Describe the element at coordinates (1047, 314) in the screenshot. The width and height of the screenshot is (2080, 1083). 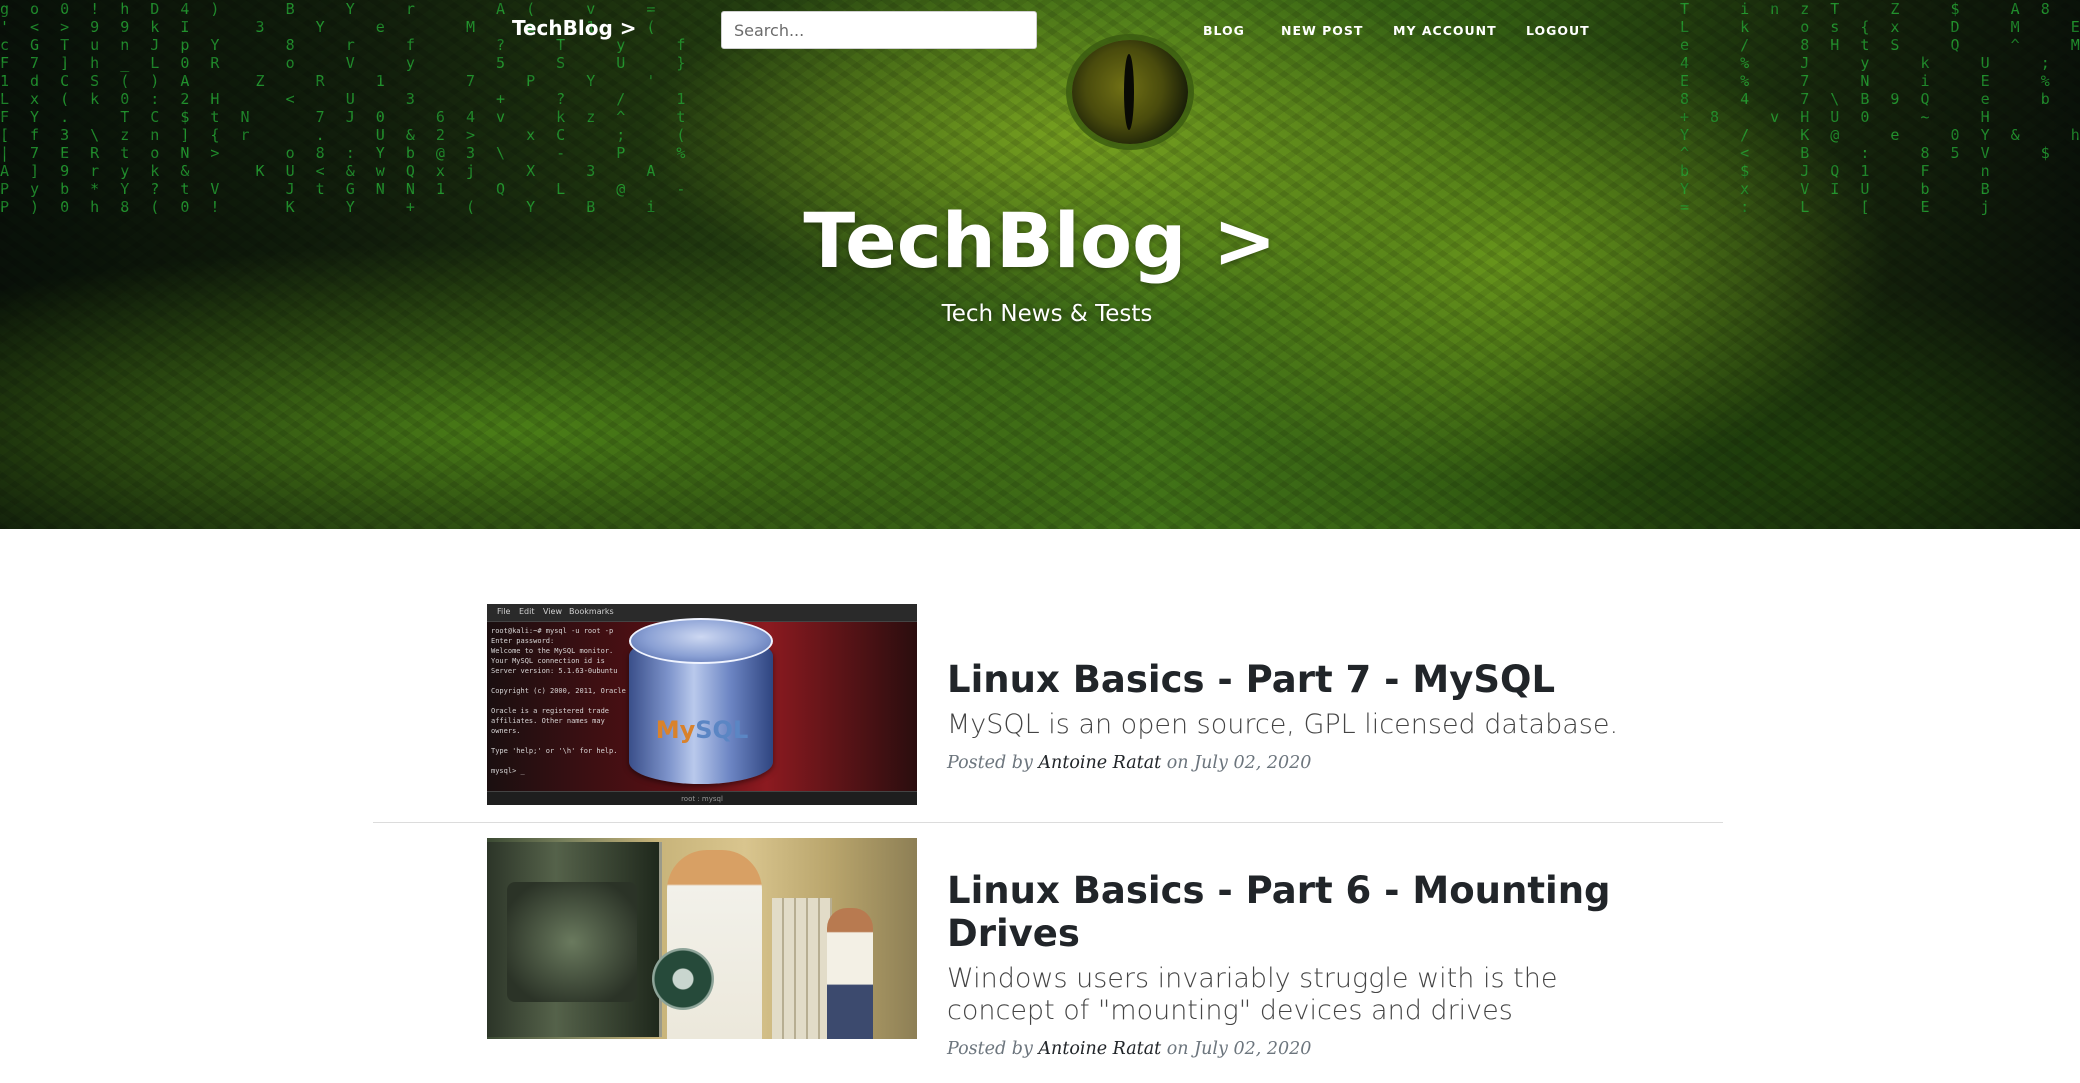
I see `hero-subtitle: Tech News & Tests` at that location.